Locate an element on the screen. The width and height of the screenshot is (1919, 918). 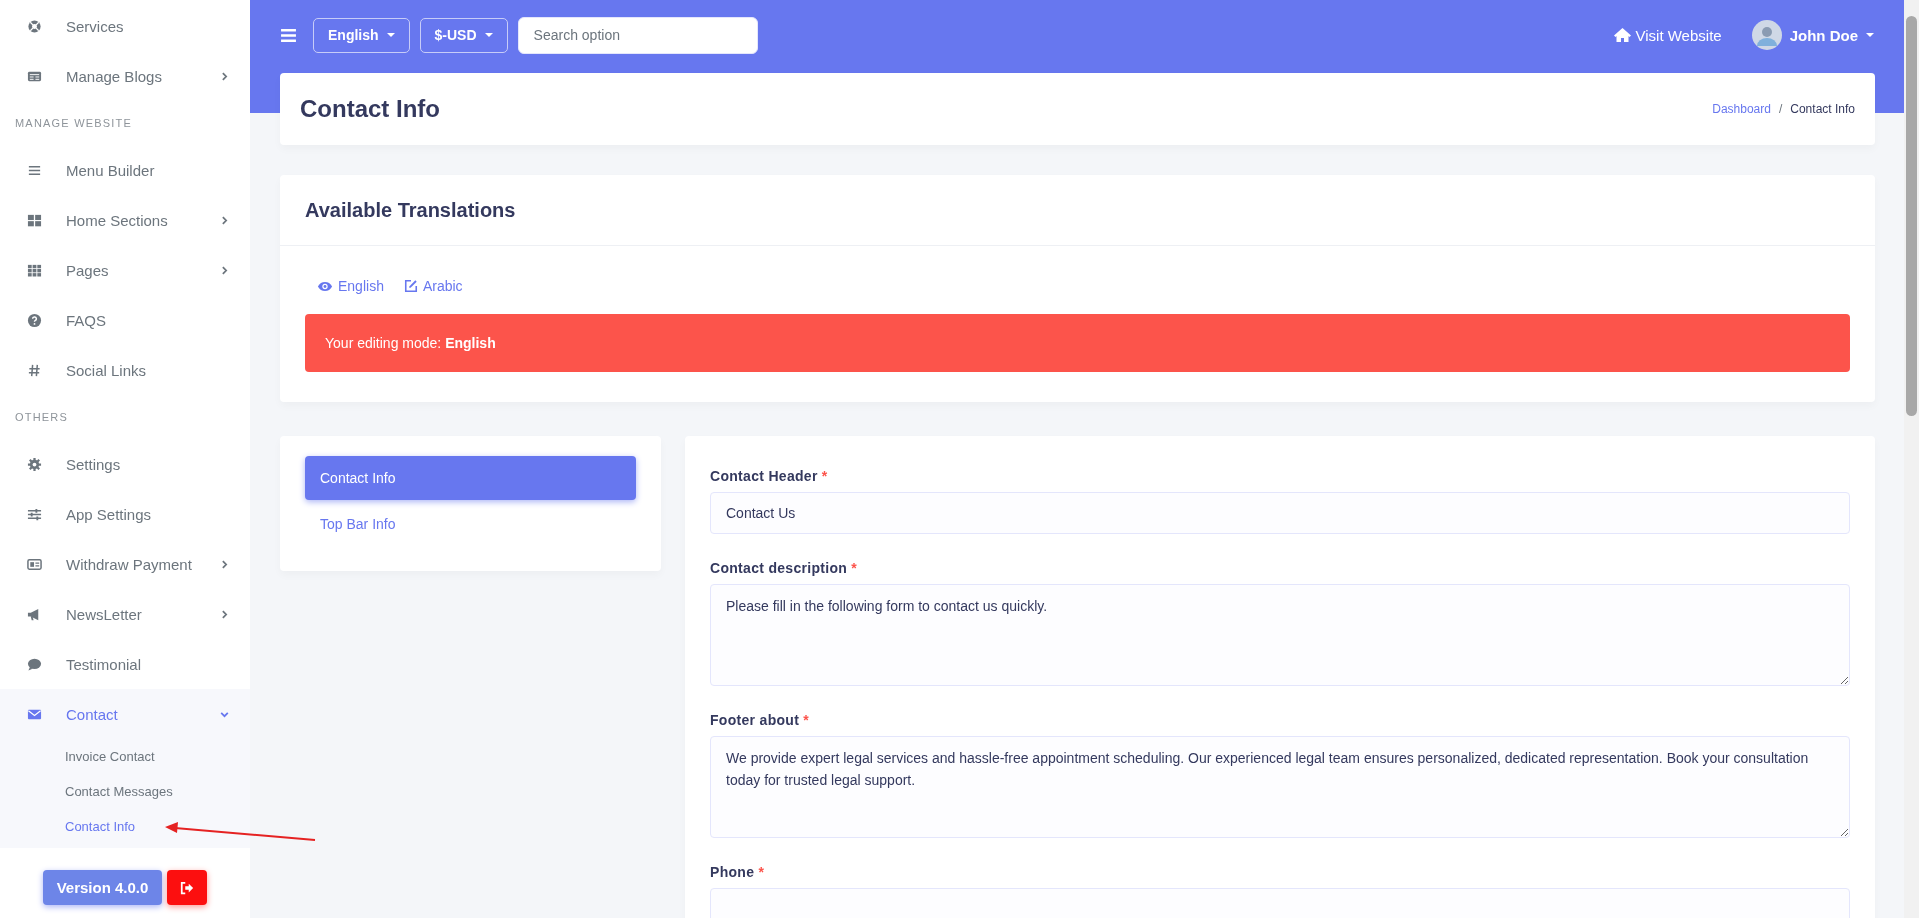
tab: Contact Info is located at coordinates (470, 478).